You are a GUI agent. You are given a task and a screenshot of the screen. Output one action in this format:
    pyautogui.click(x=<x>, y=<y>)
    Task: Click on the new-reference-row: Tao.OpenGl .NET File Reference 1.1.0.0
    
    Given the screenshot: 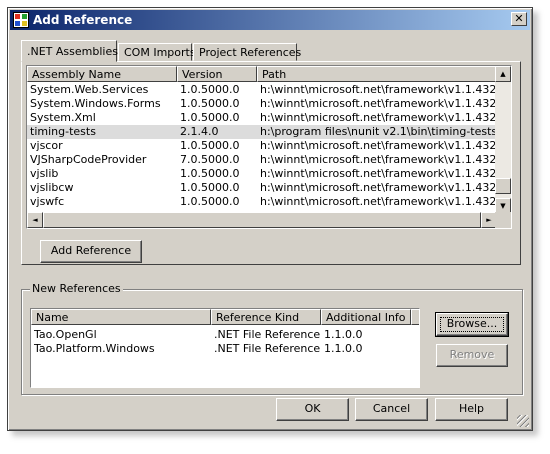 What is the action you would take?
    pyautogui.click(x=225, y=335)
    